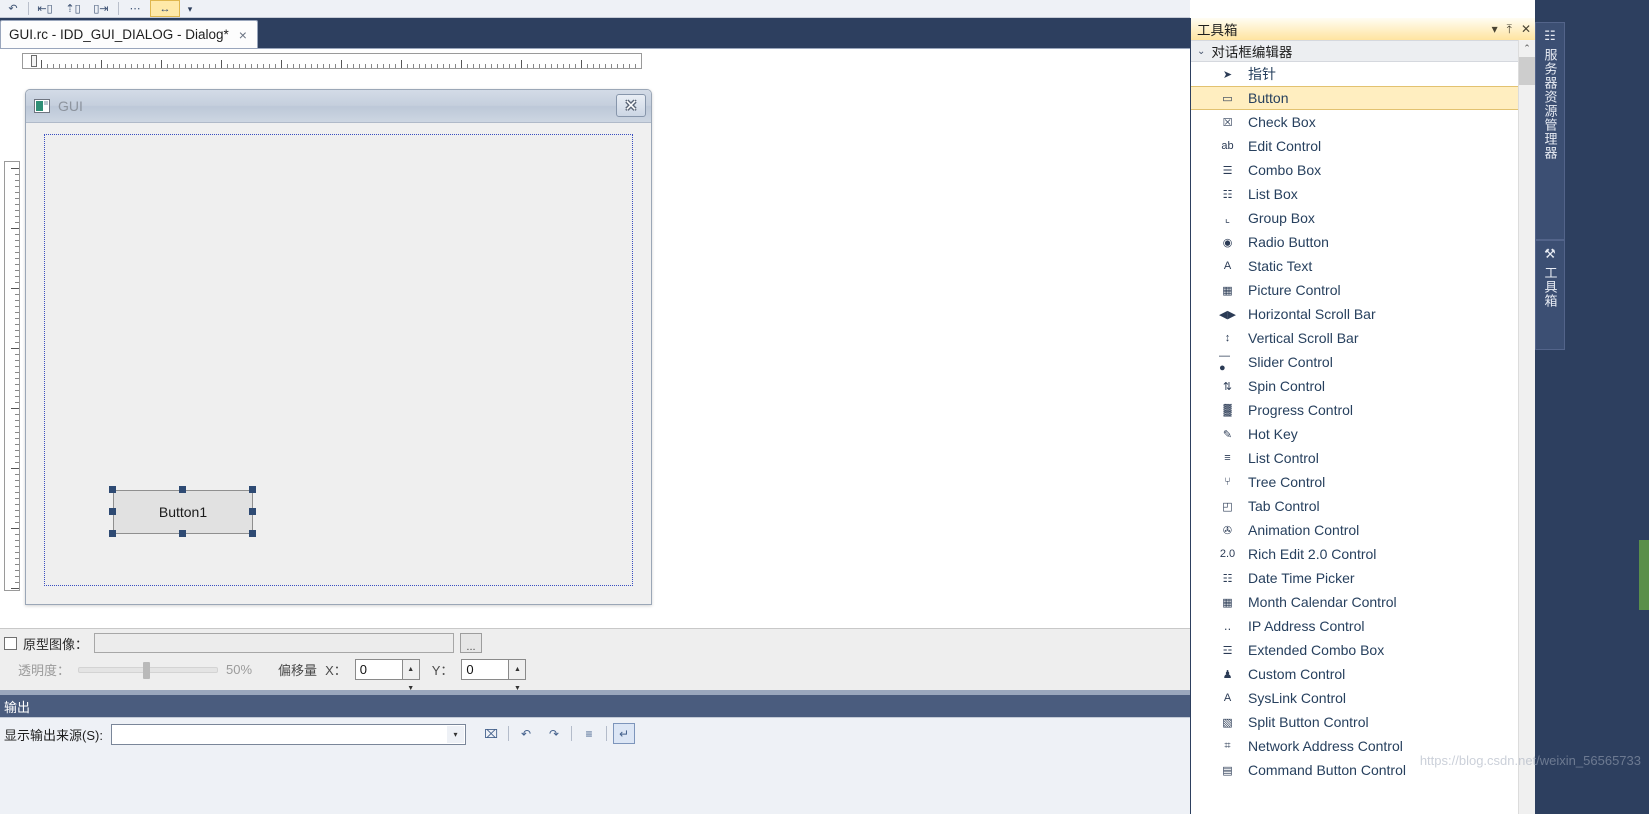 The image size is (1649, 814). What do you see at coordinates (1363, 74) in the screenshot?
I see `toolbox-item-: ➤ 指针` at bounding box center [1363, 74].